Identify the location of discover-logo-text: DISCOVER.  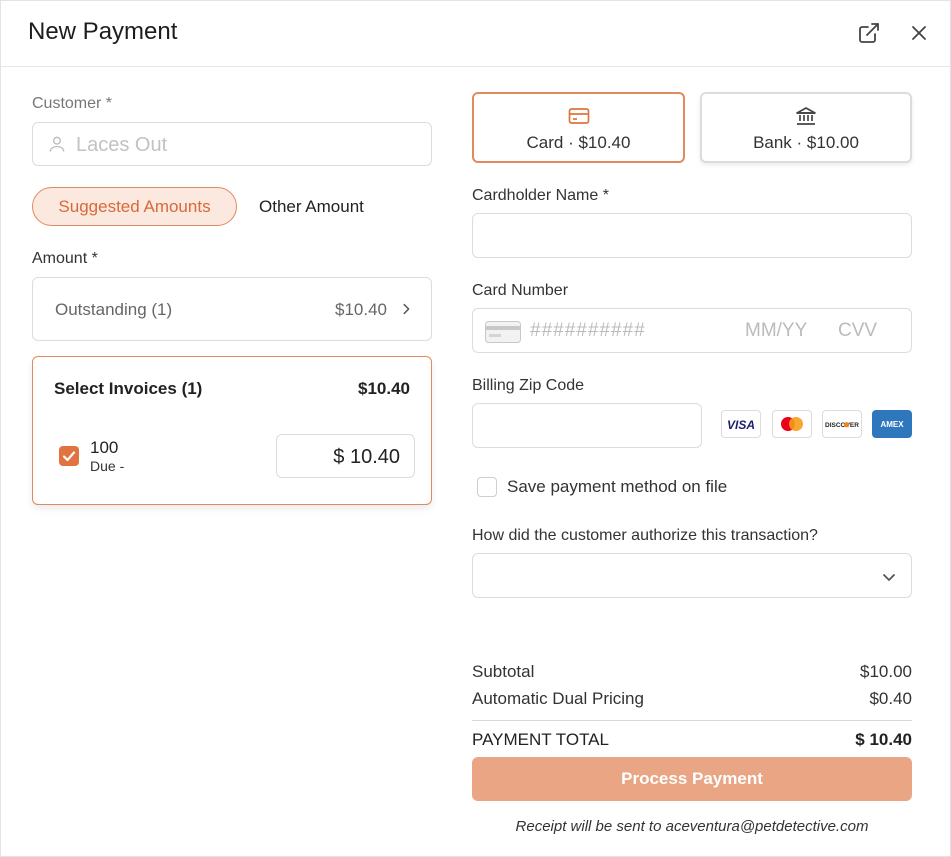
(842, 425).